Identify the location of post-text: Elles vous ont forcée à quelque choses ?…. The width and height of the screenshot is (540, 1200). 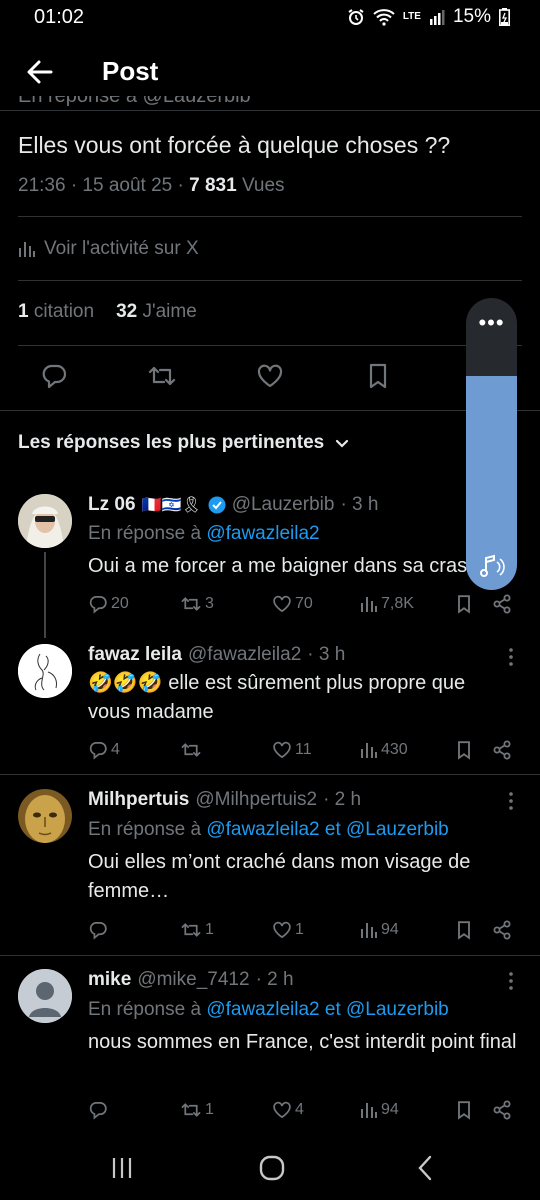
(234, 145).